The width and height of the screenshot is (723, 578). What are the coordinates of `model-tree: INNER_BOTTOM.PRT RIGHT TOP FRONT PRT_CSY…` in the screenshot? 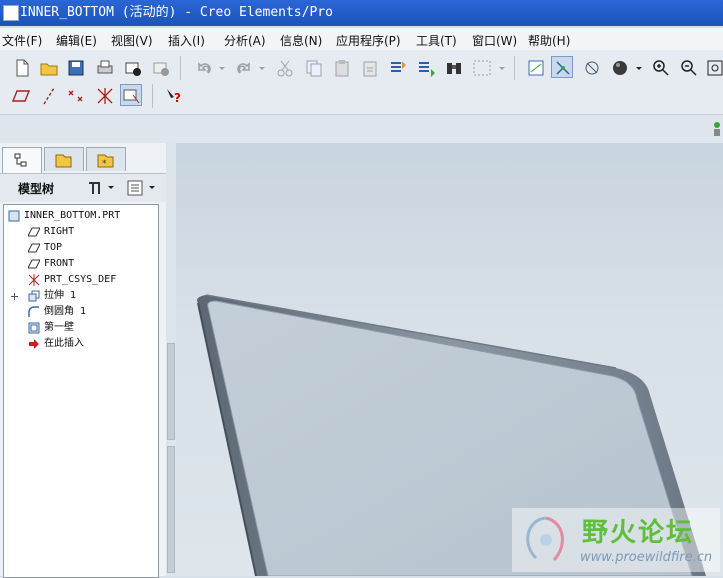 It's located at (81, 391).